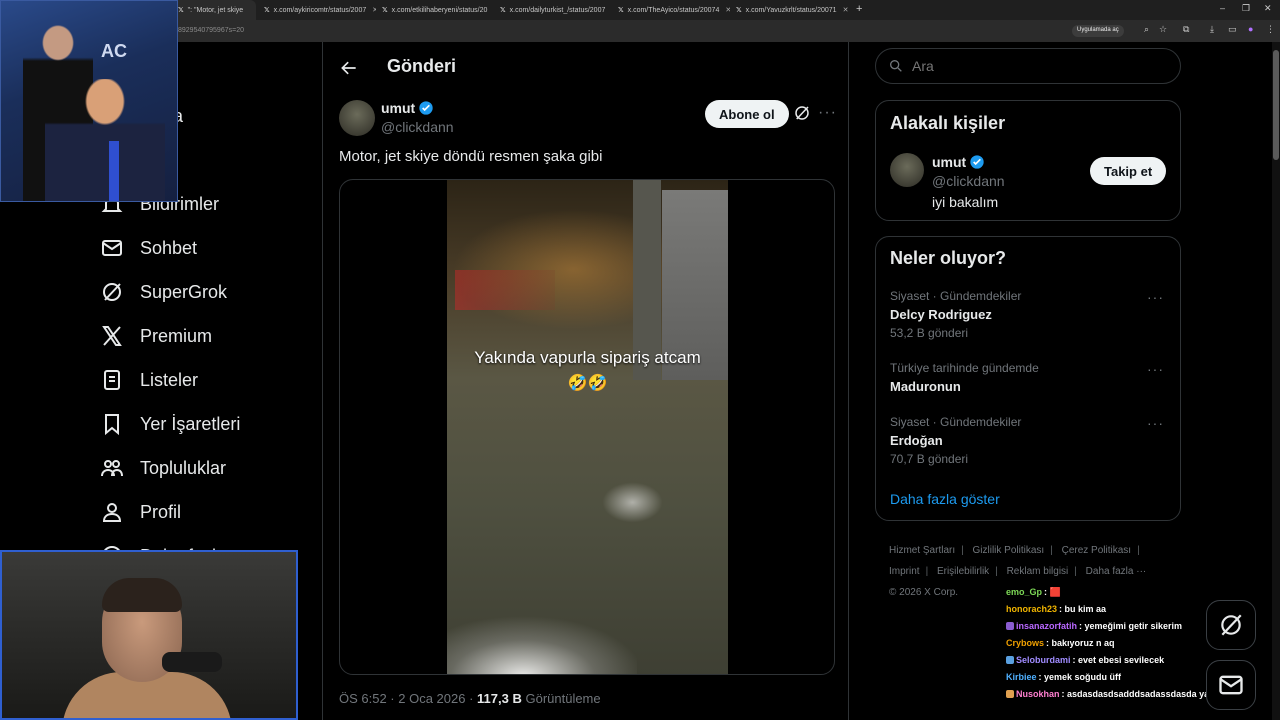  I want to click on scrollbar-thumb, so click(1276, 105).